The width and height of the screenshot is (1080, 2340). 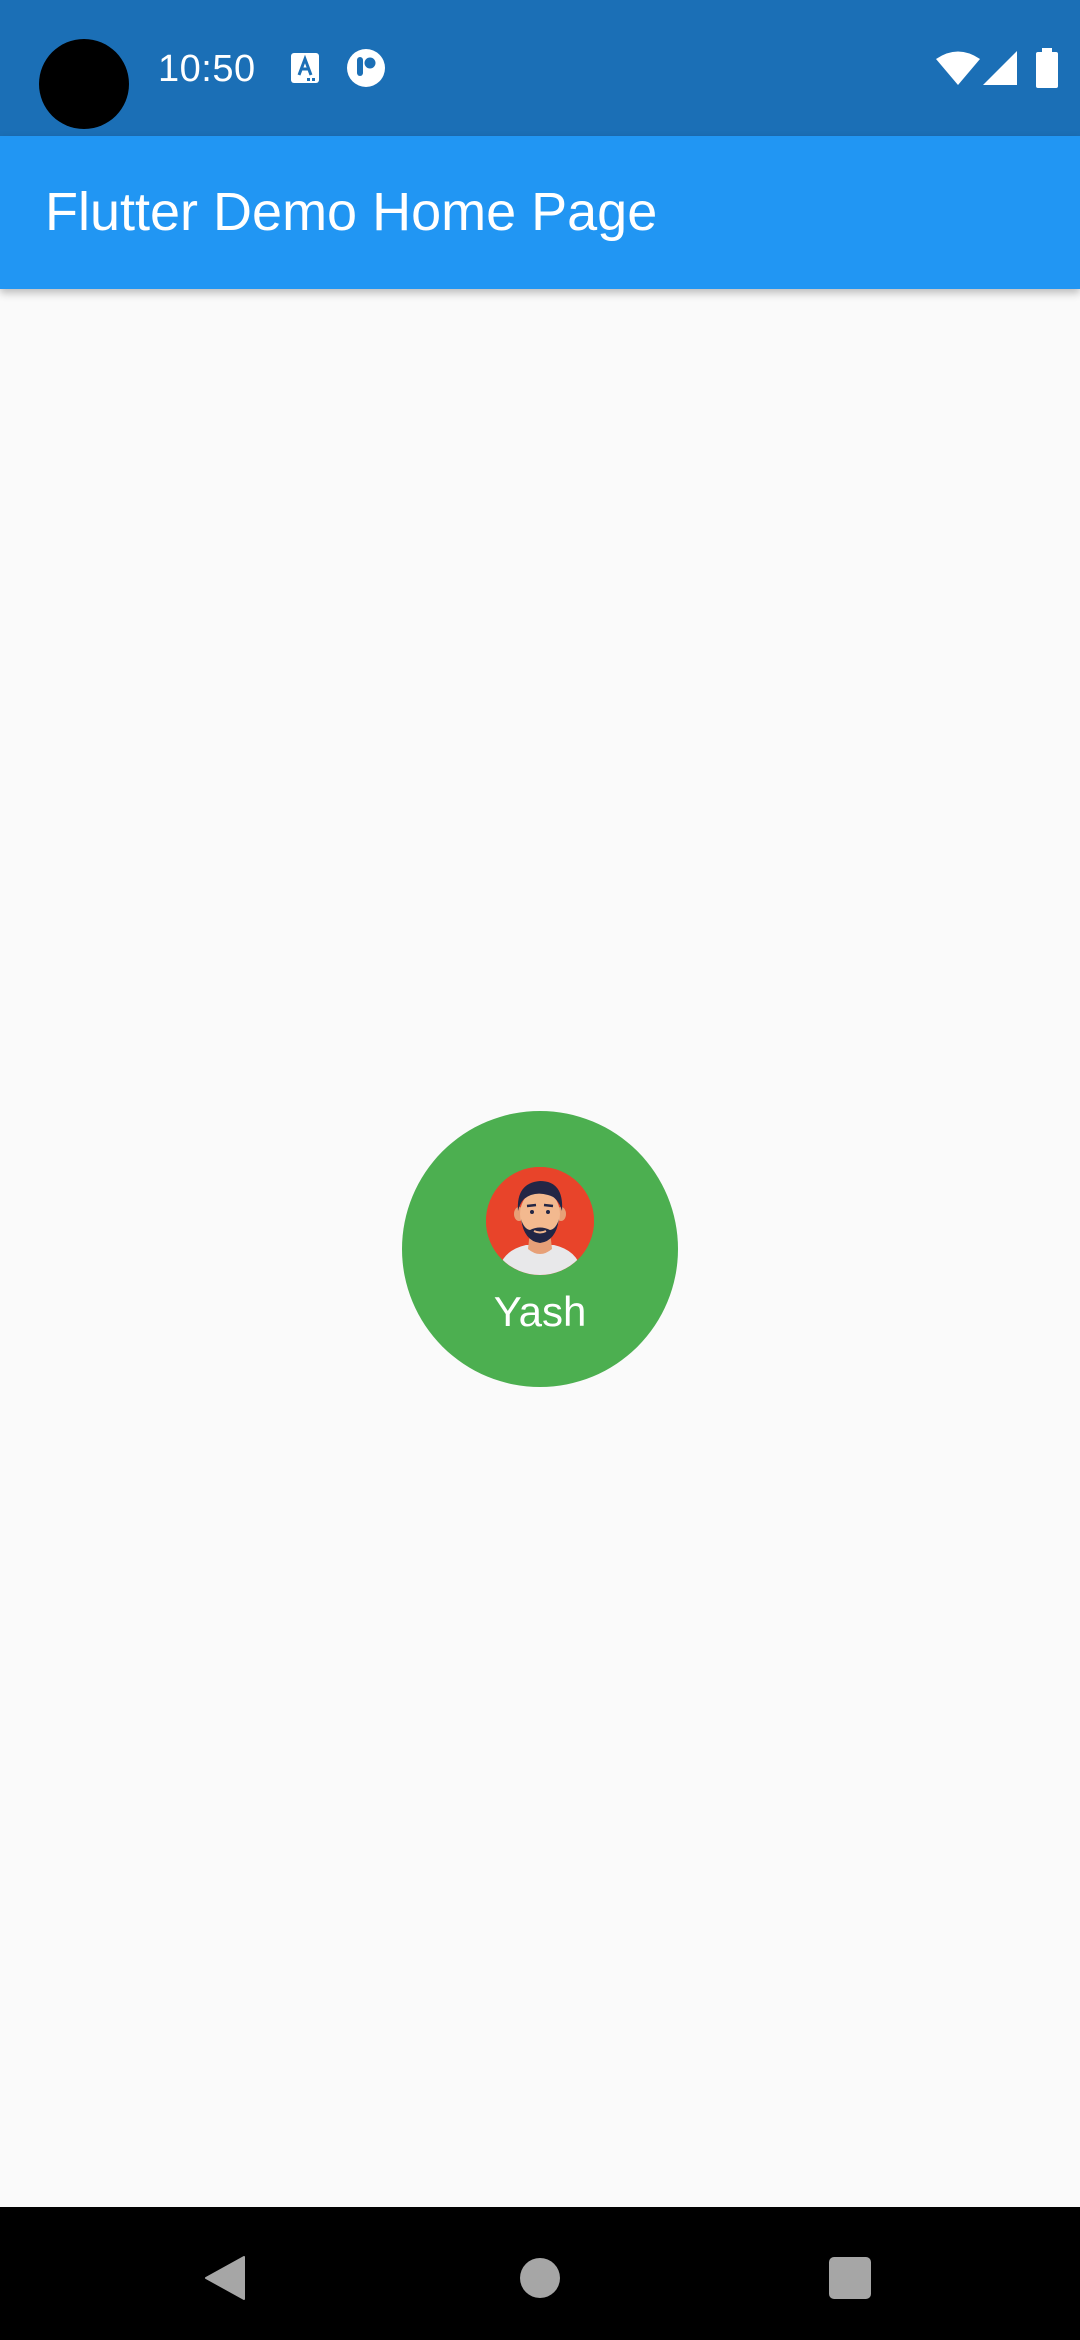 I want to click on avatar, so click(x=540, y=1221).